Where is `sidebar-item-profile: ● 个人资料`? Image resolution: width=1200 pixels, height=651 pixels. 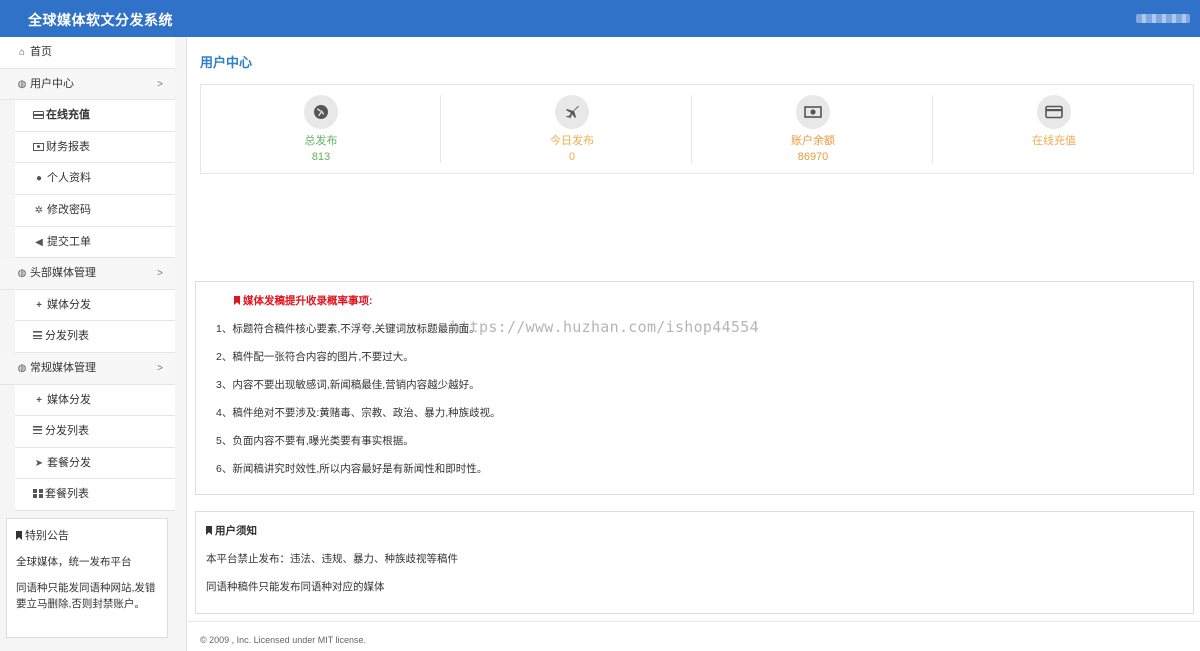 sidebar-item-profile: ● 个人资料 is located at coordinates (95, 179).